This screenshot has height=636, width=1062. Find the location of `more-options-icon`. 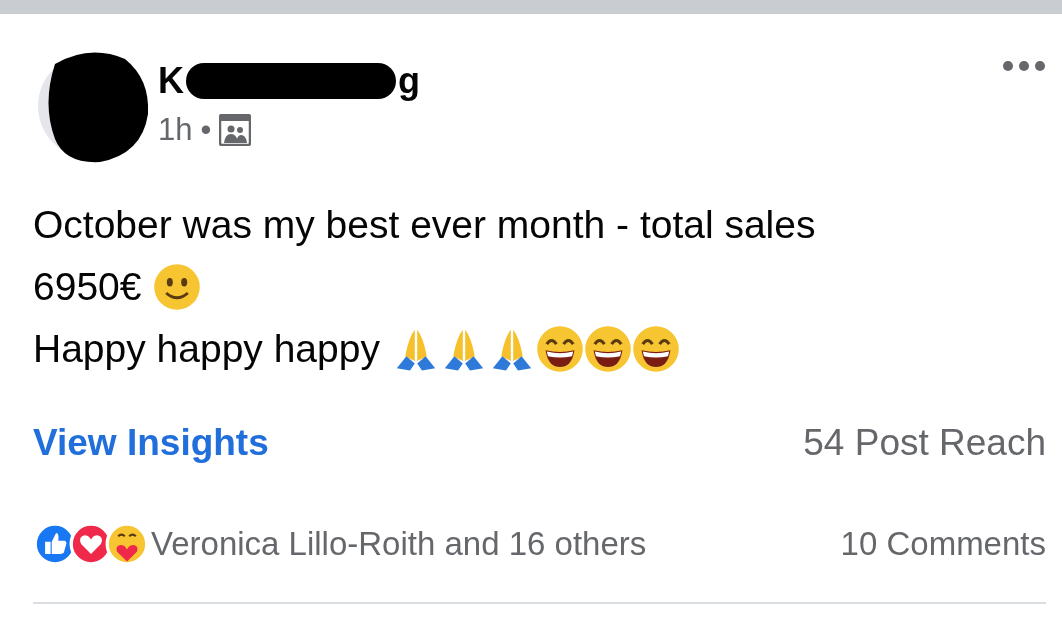

more-options-icon is located at coordinates (1024, 66).